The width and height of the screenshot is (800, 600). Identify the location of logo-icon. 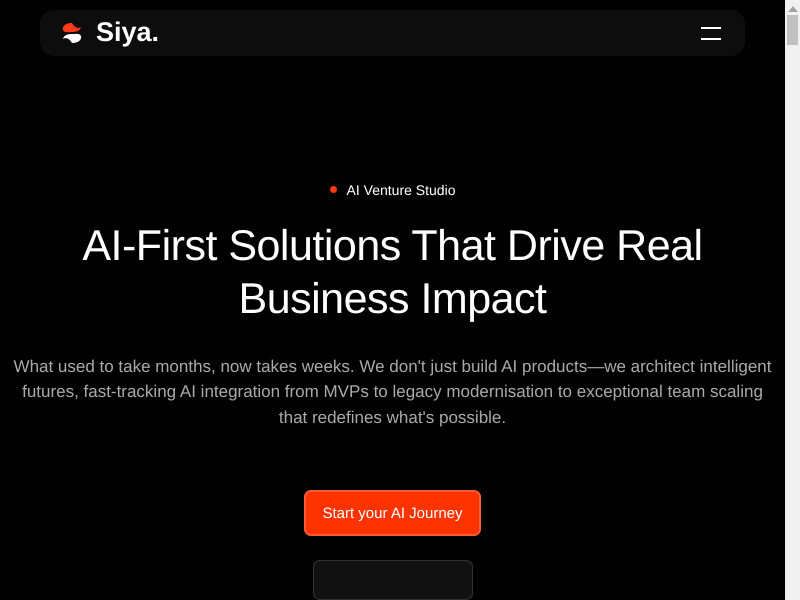
(72, 32).